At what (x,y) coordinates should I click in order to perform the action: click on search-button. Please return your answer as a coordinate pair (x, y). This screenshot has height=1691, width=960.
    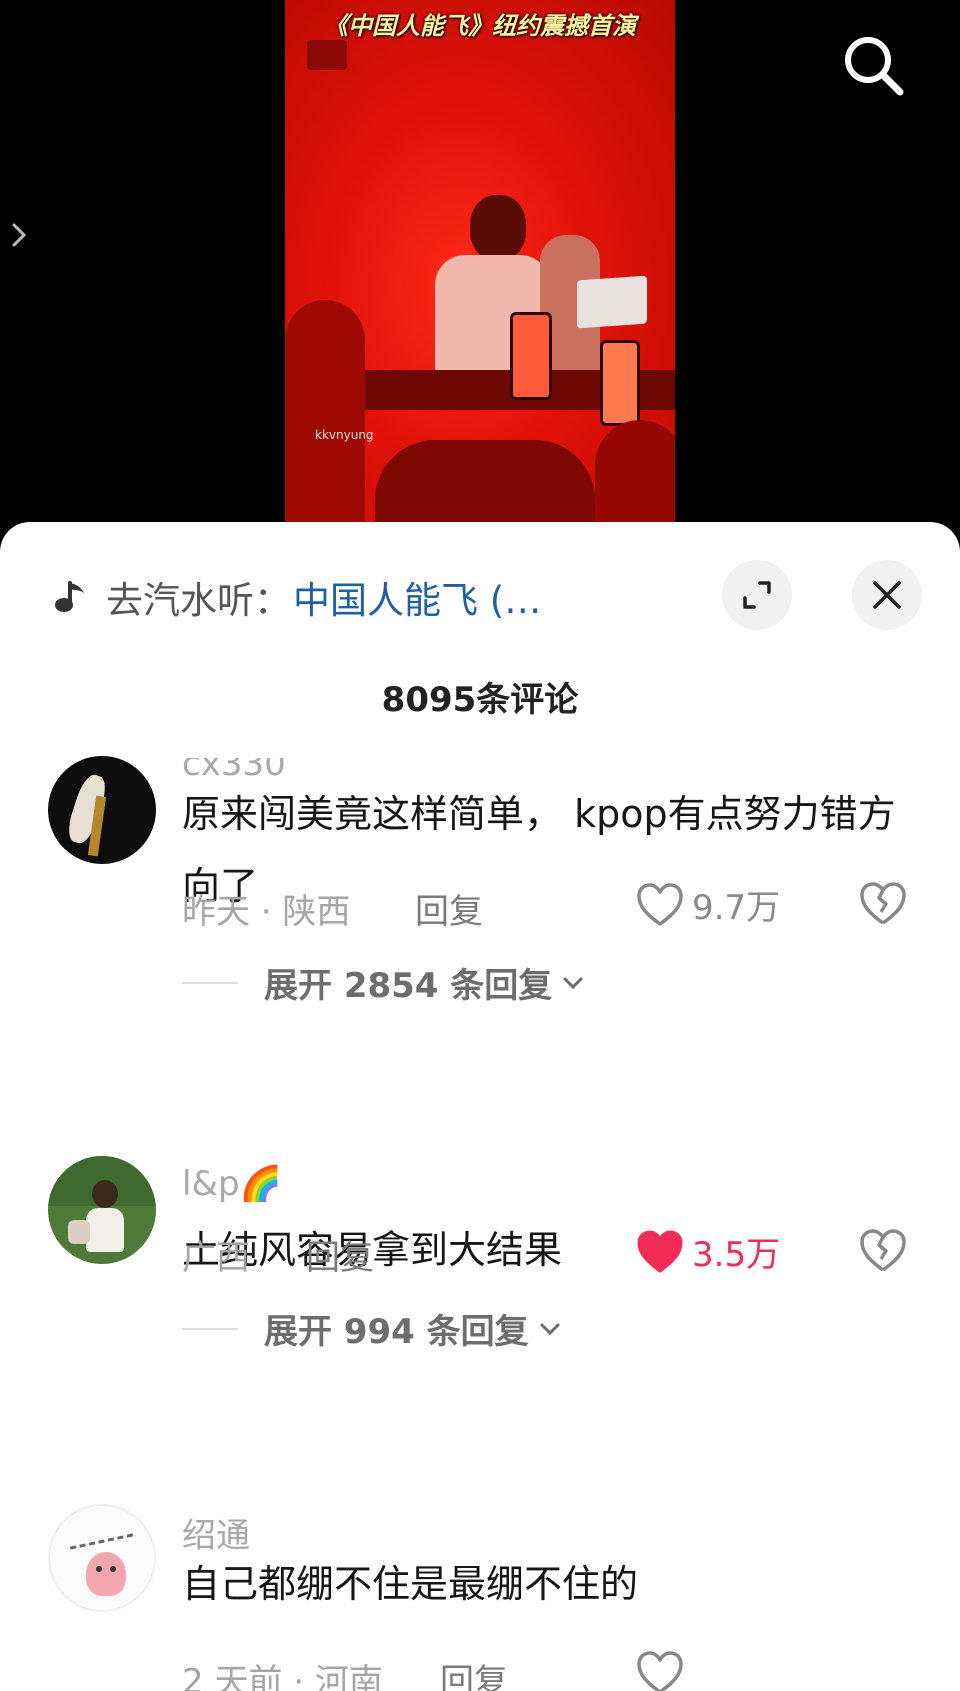
    Looking at the image, I should click on (873, 65).